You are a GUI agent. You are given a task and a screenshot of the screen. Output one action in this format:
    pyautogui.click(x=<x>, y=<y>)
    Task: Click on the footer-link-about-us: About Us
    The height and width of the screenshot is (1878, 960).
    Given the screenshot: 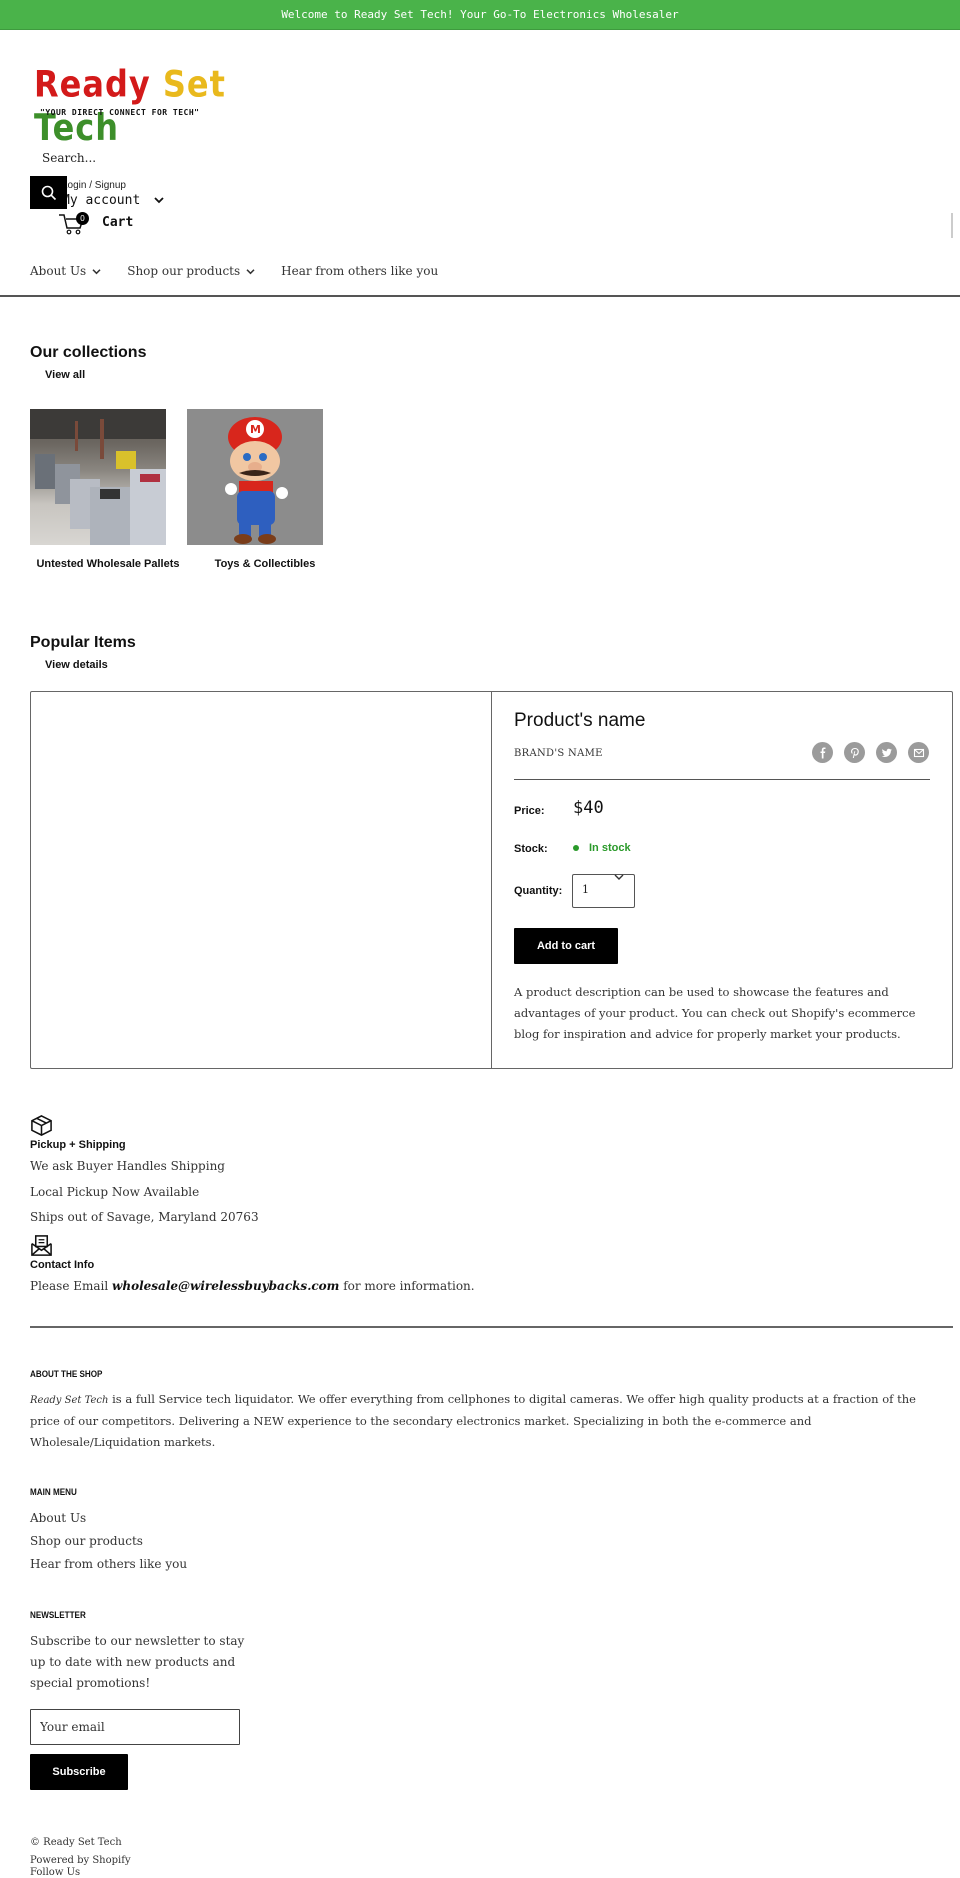 What is the action you would take?
    pyautogui.click(x=58, y=1518)
    